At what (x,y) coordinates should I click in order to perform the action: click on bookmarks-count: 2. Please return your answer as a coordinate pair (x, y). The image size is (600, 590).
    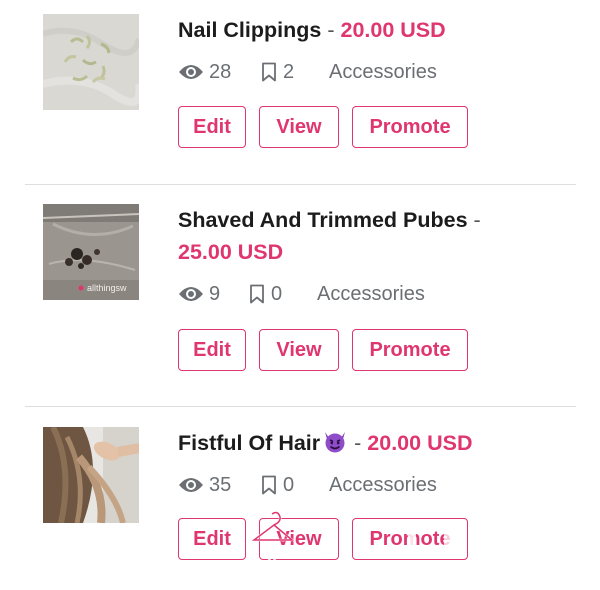
    Looking at the image, I should click on (289, 71).